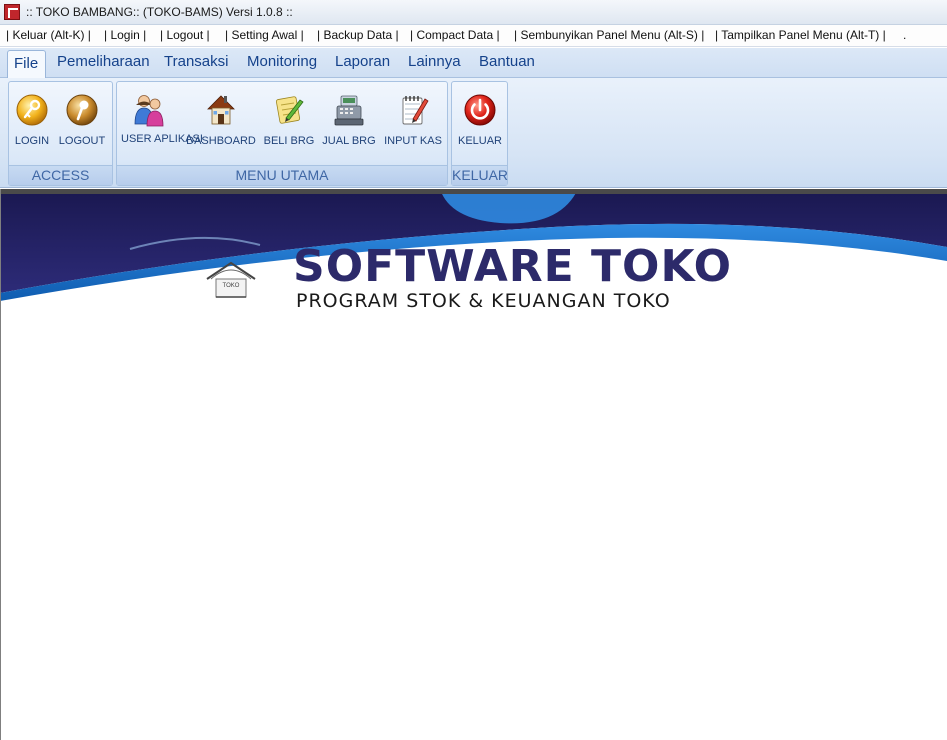 This screenshot has height=740, width=947. I want to click on dashboard-button: DASHBOARD, so click(221, 120).